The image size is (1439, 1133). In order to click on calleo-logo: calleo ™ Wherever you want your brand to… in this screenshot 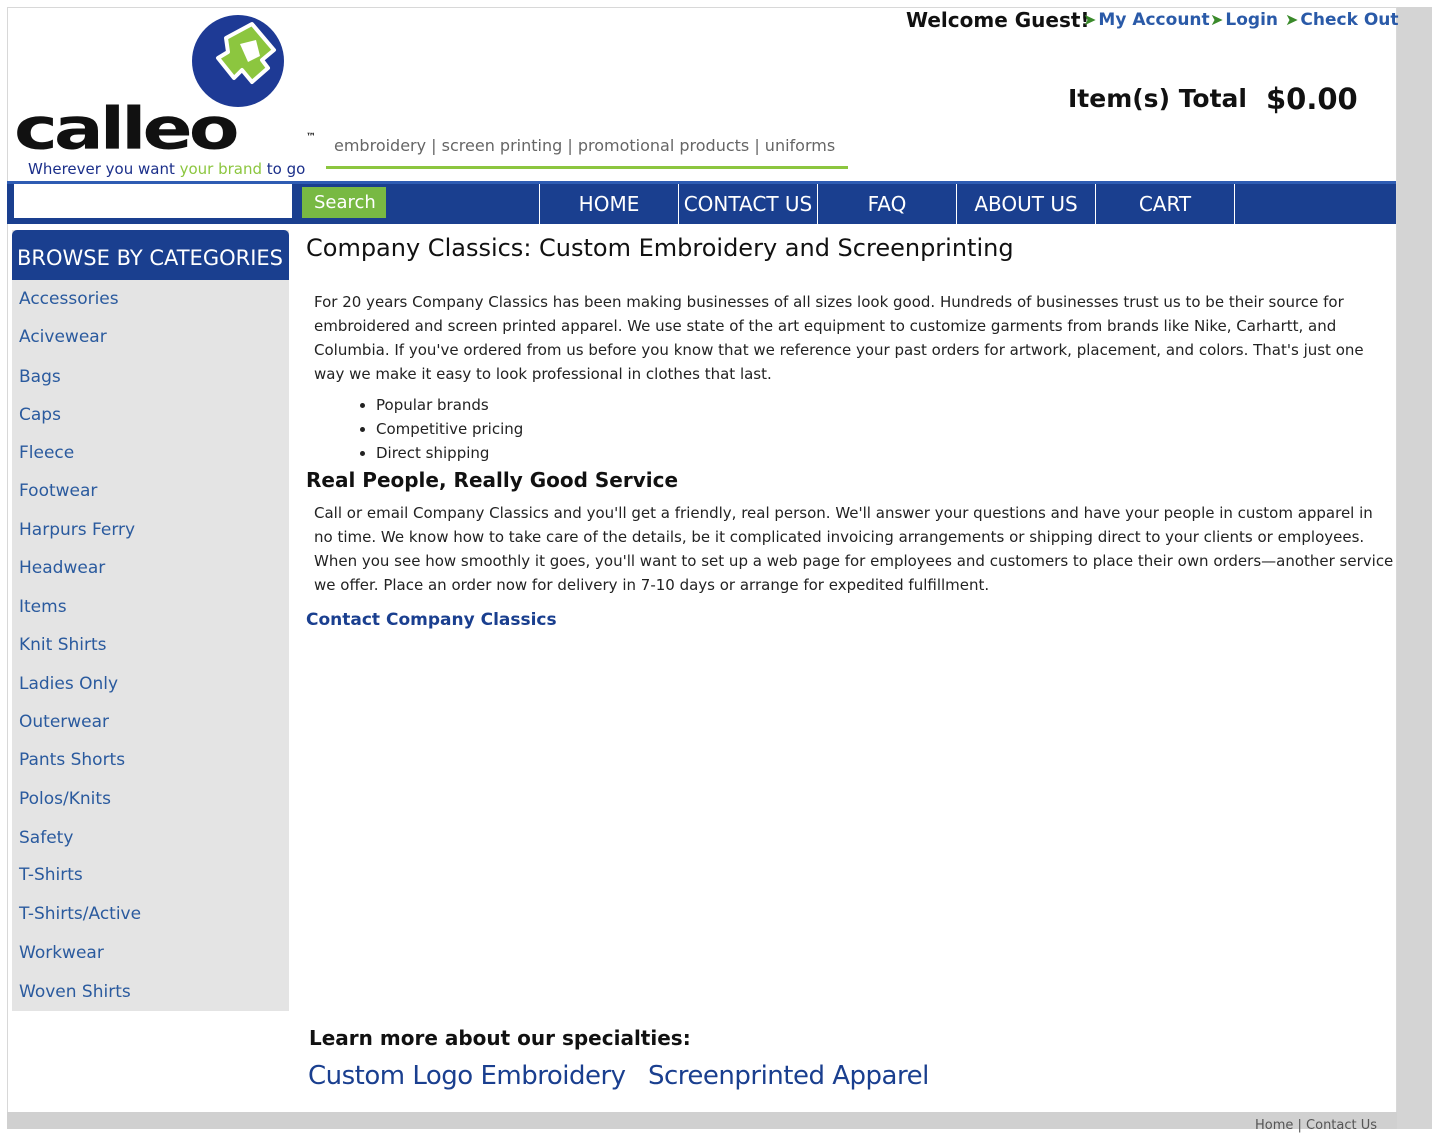, I will do `click(164, 97)`.